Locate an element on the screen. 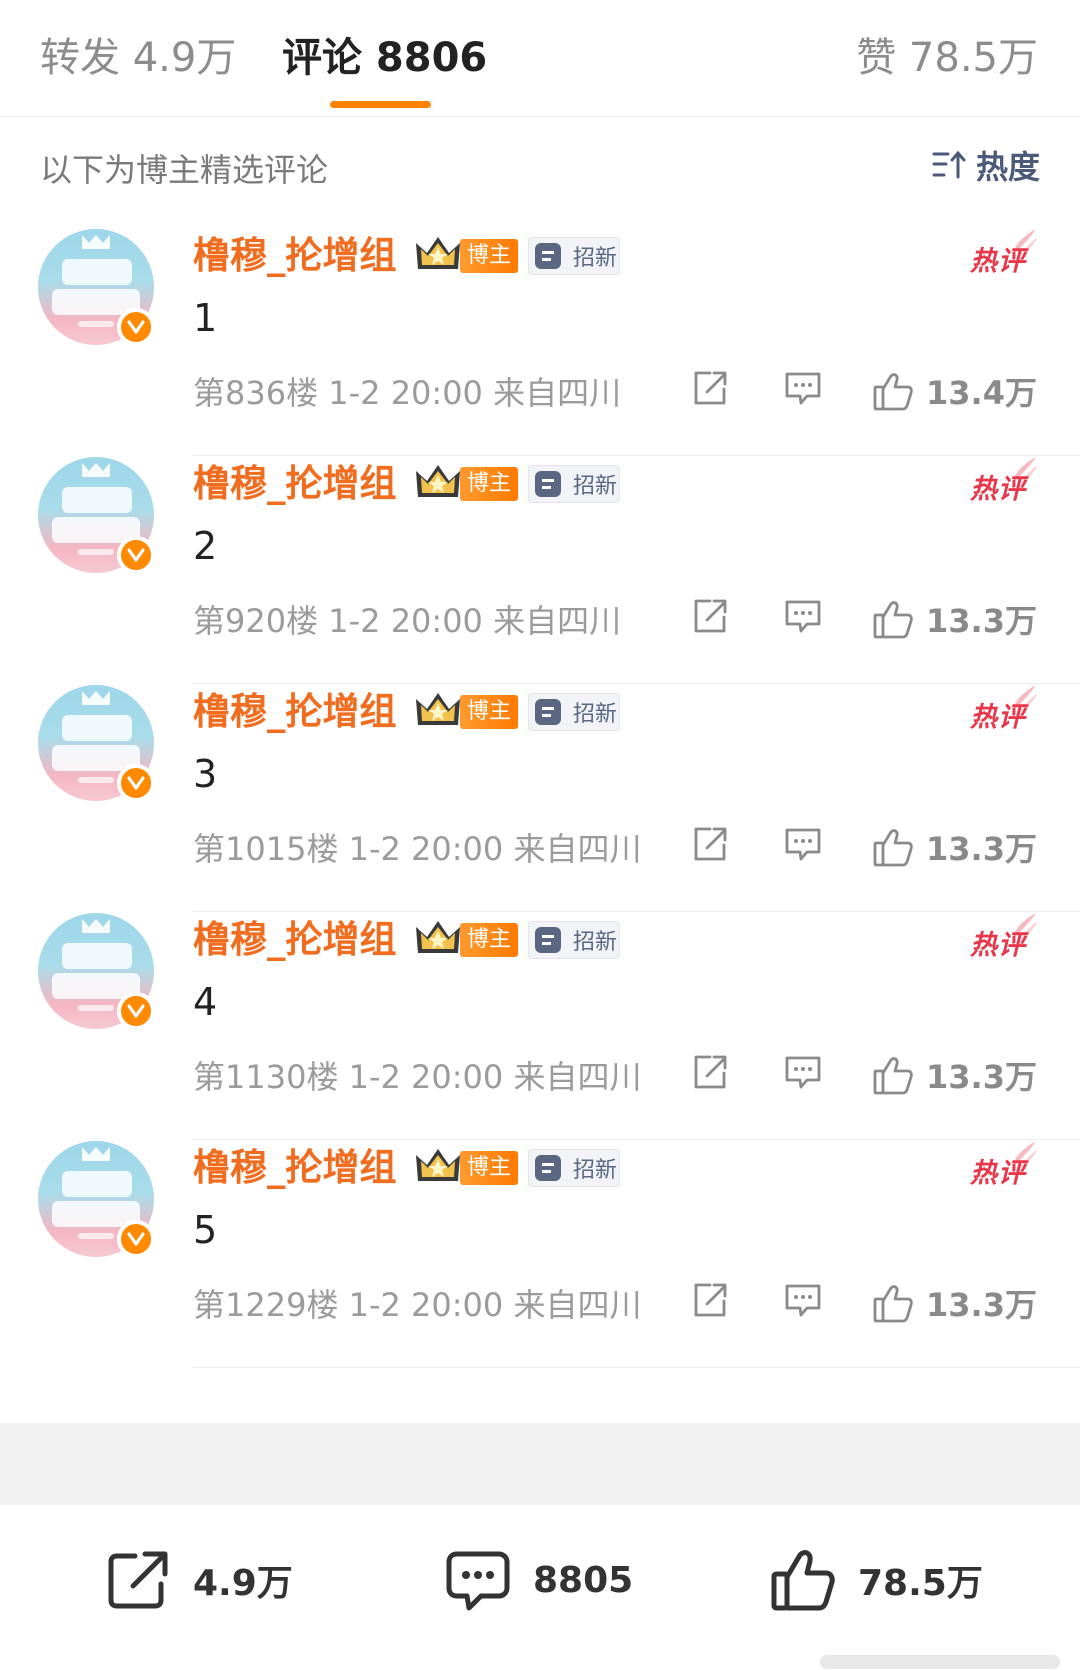  tab-repost: 转发 4.9万 is located at coordinates (138, 58).